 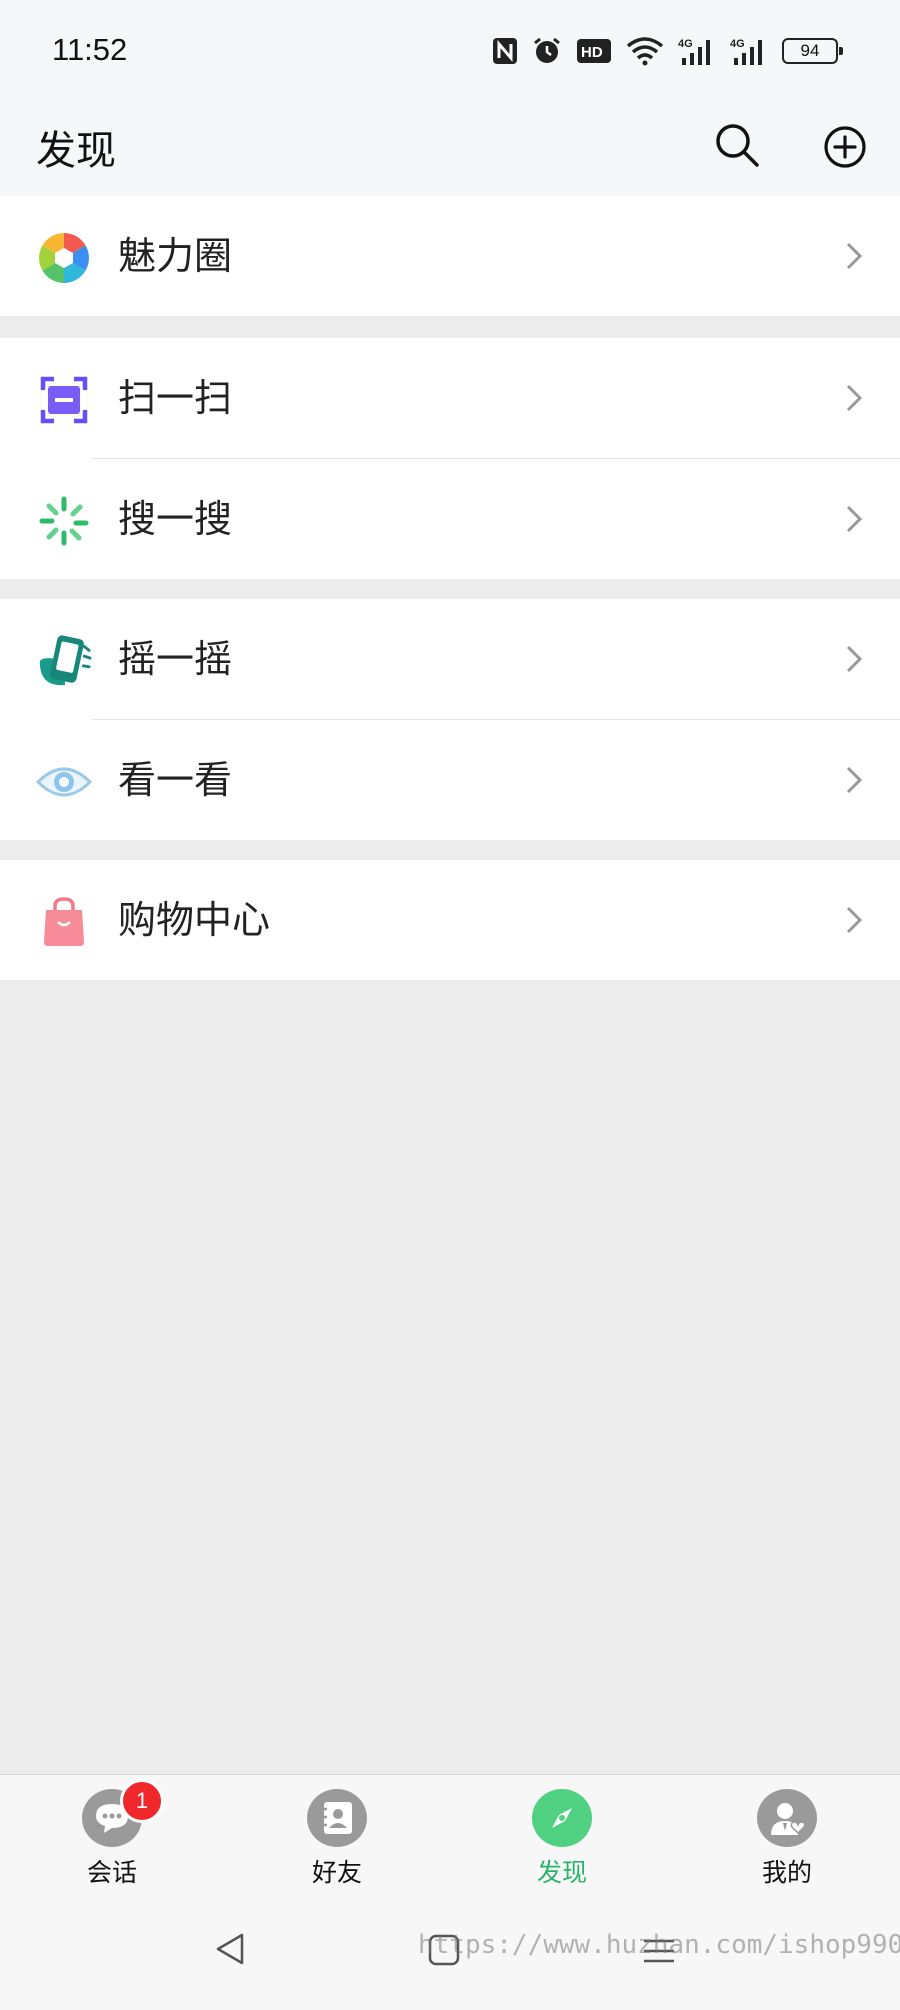 What do you see at coordinates (787, 1818) in the screenshot?
I see `profile-icon` at bounding box center [787, 1818].